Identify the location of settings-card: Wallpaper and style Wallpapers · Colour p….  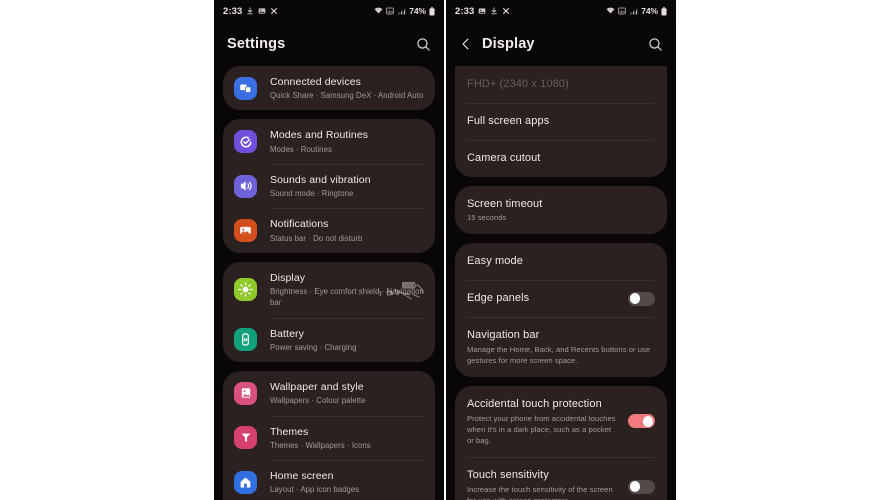
(329, 435).